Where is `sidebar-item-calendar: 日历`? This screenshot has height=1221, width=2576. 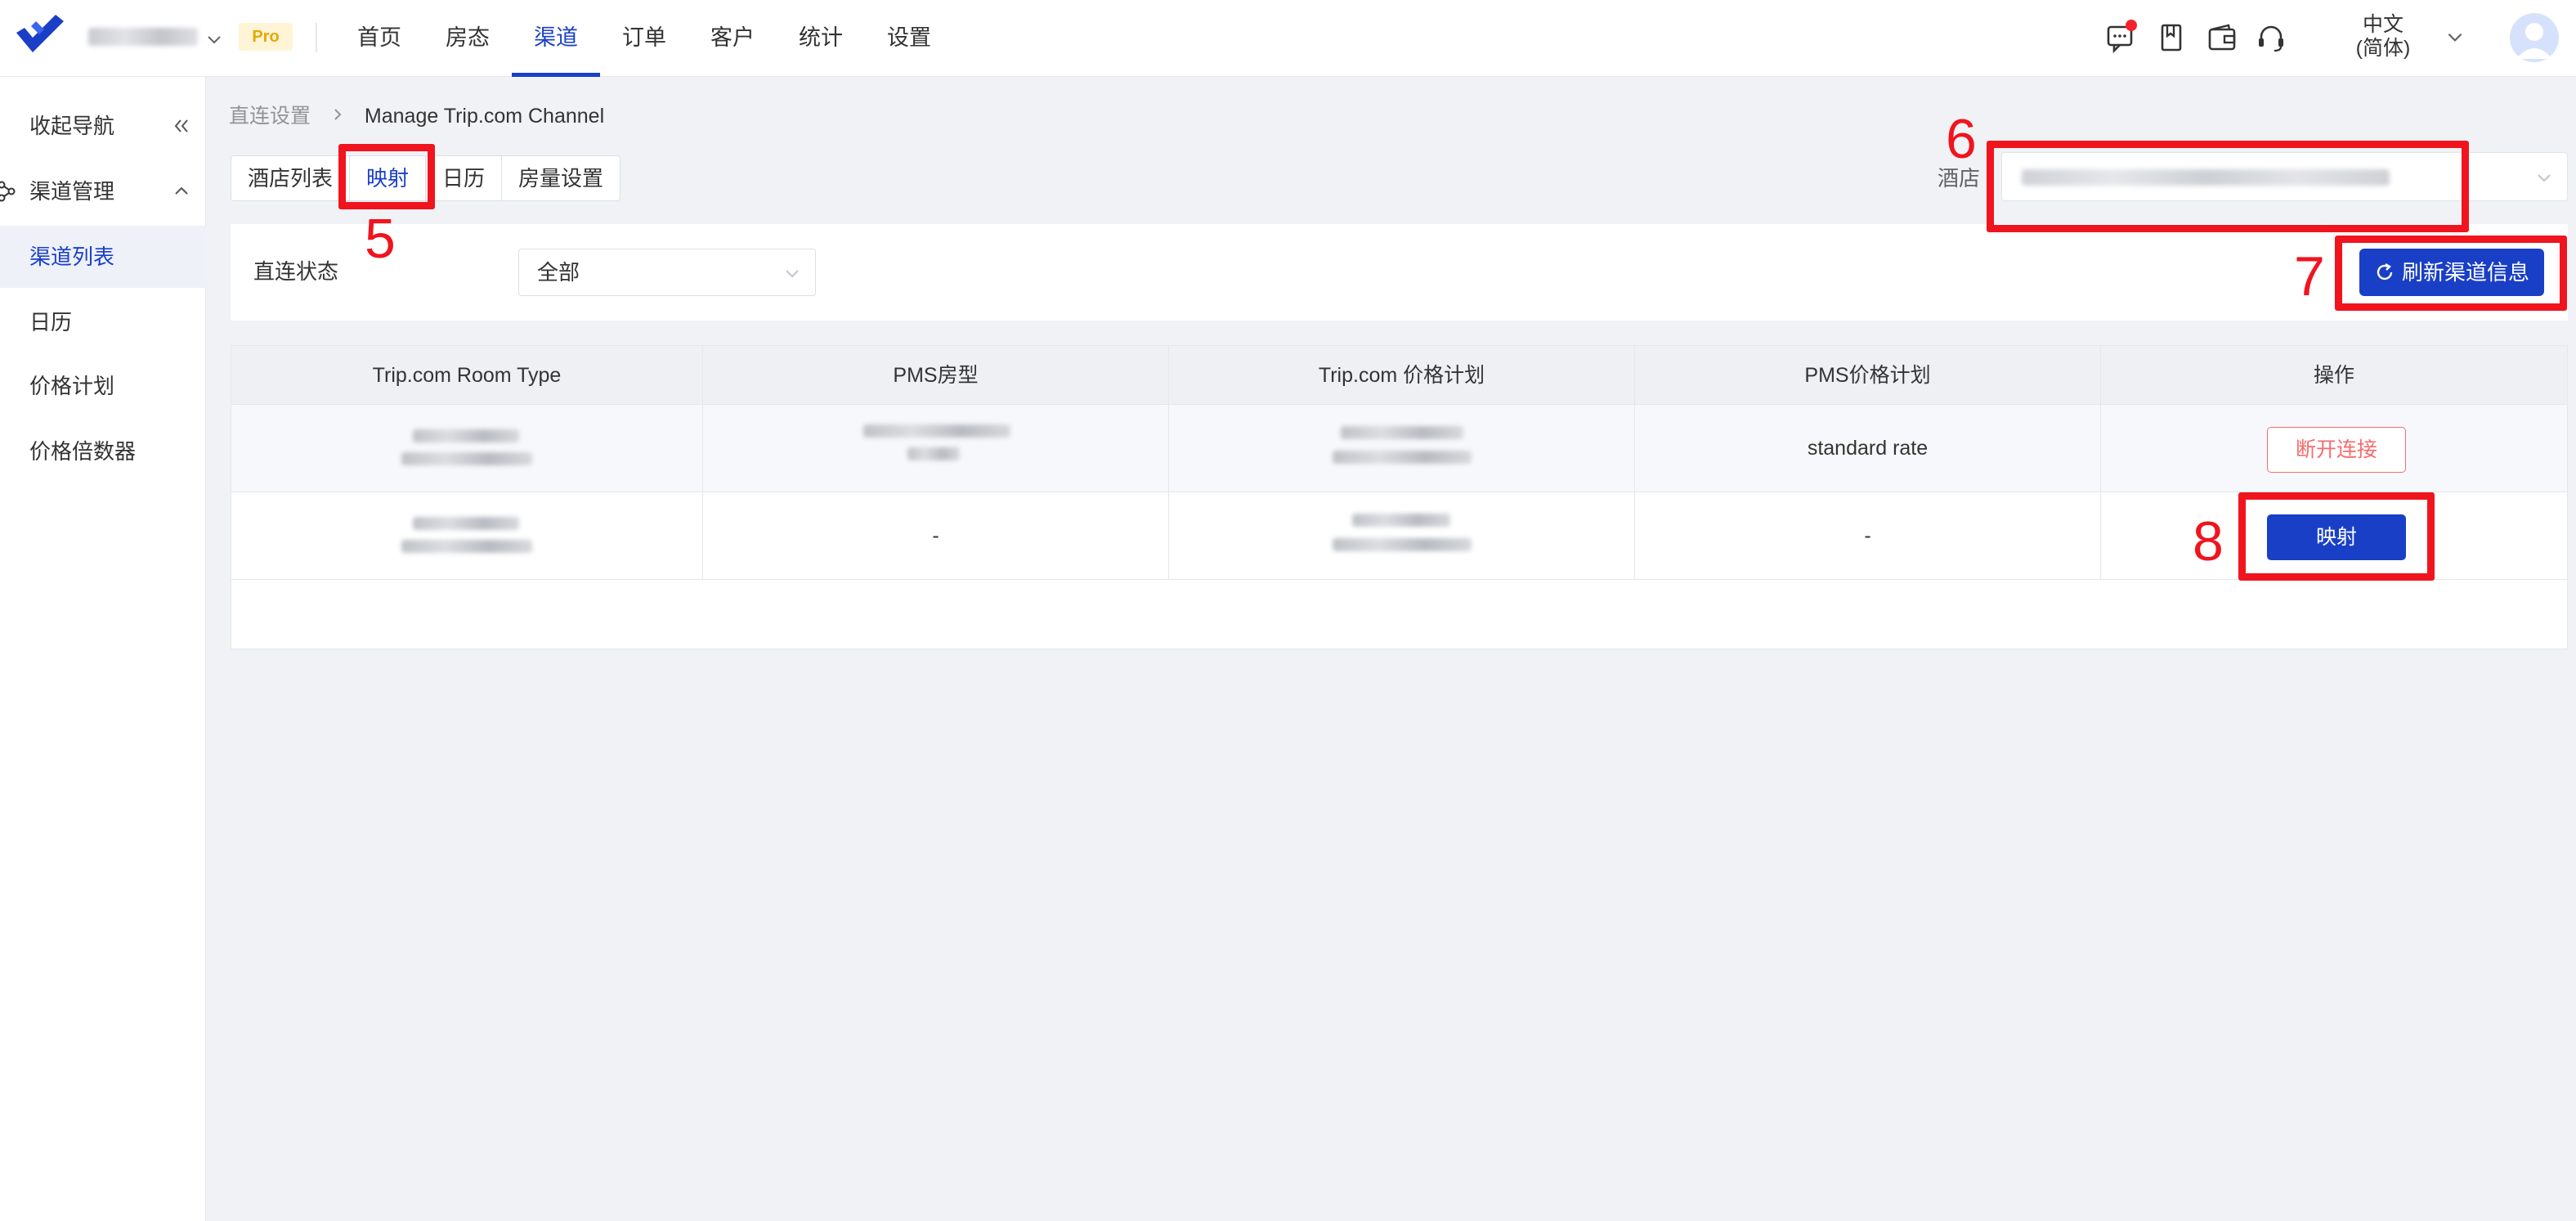 sidebar-item-calendar: 日历 is located at coordinates (103, 322).